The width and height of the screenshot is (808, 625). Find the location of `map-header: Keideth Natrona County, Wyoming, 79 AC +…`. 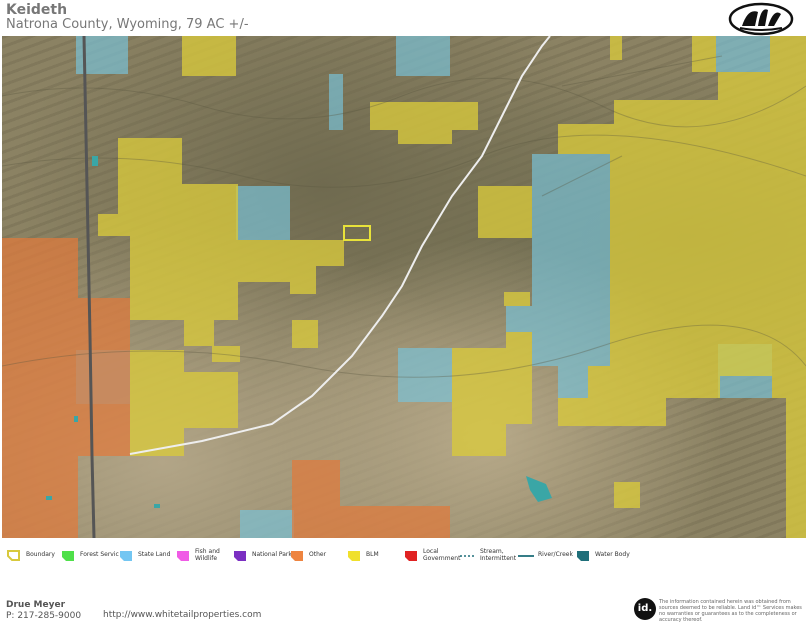

map-header: Keideth Natrona County, Wyoming, 79 AC +… is located at coordinates (404, 18).